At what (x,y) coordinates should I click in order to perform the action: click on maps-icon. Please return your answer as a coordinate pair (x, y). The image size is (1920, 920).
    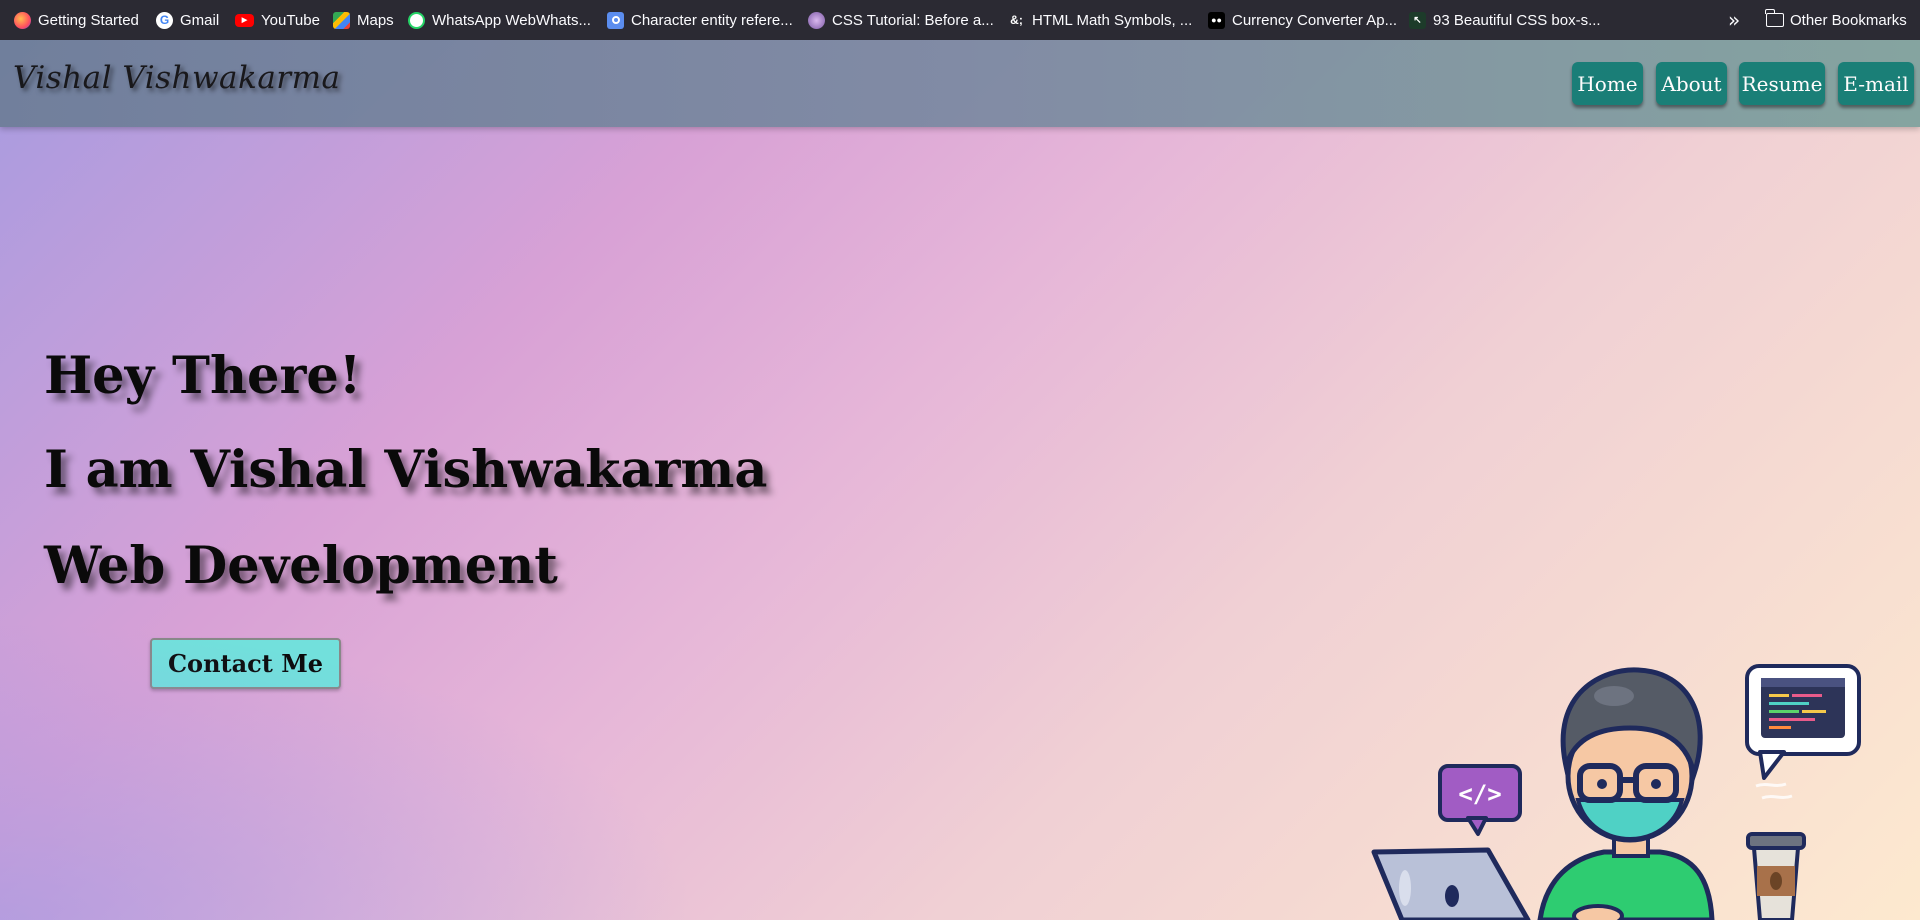
    Looking at the image, I should click on (341, 20).